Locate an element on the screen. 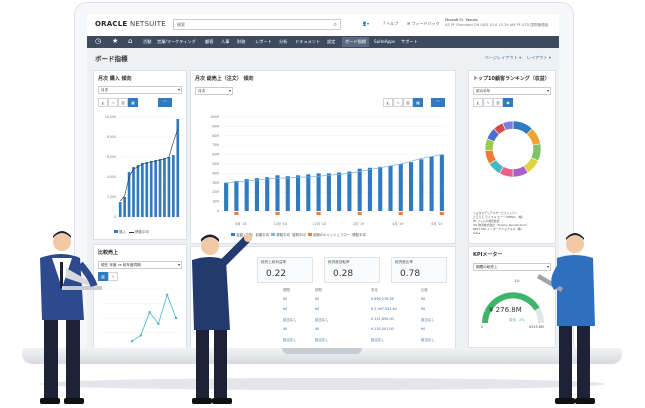  nav-item-finance: 財務 is located at coordinates (241, 42).